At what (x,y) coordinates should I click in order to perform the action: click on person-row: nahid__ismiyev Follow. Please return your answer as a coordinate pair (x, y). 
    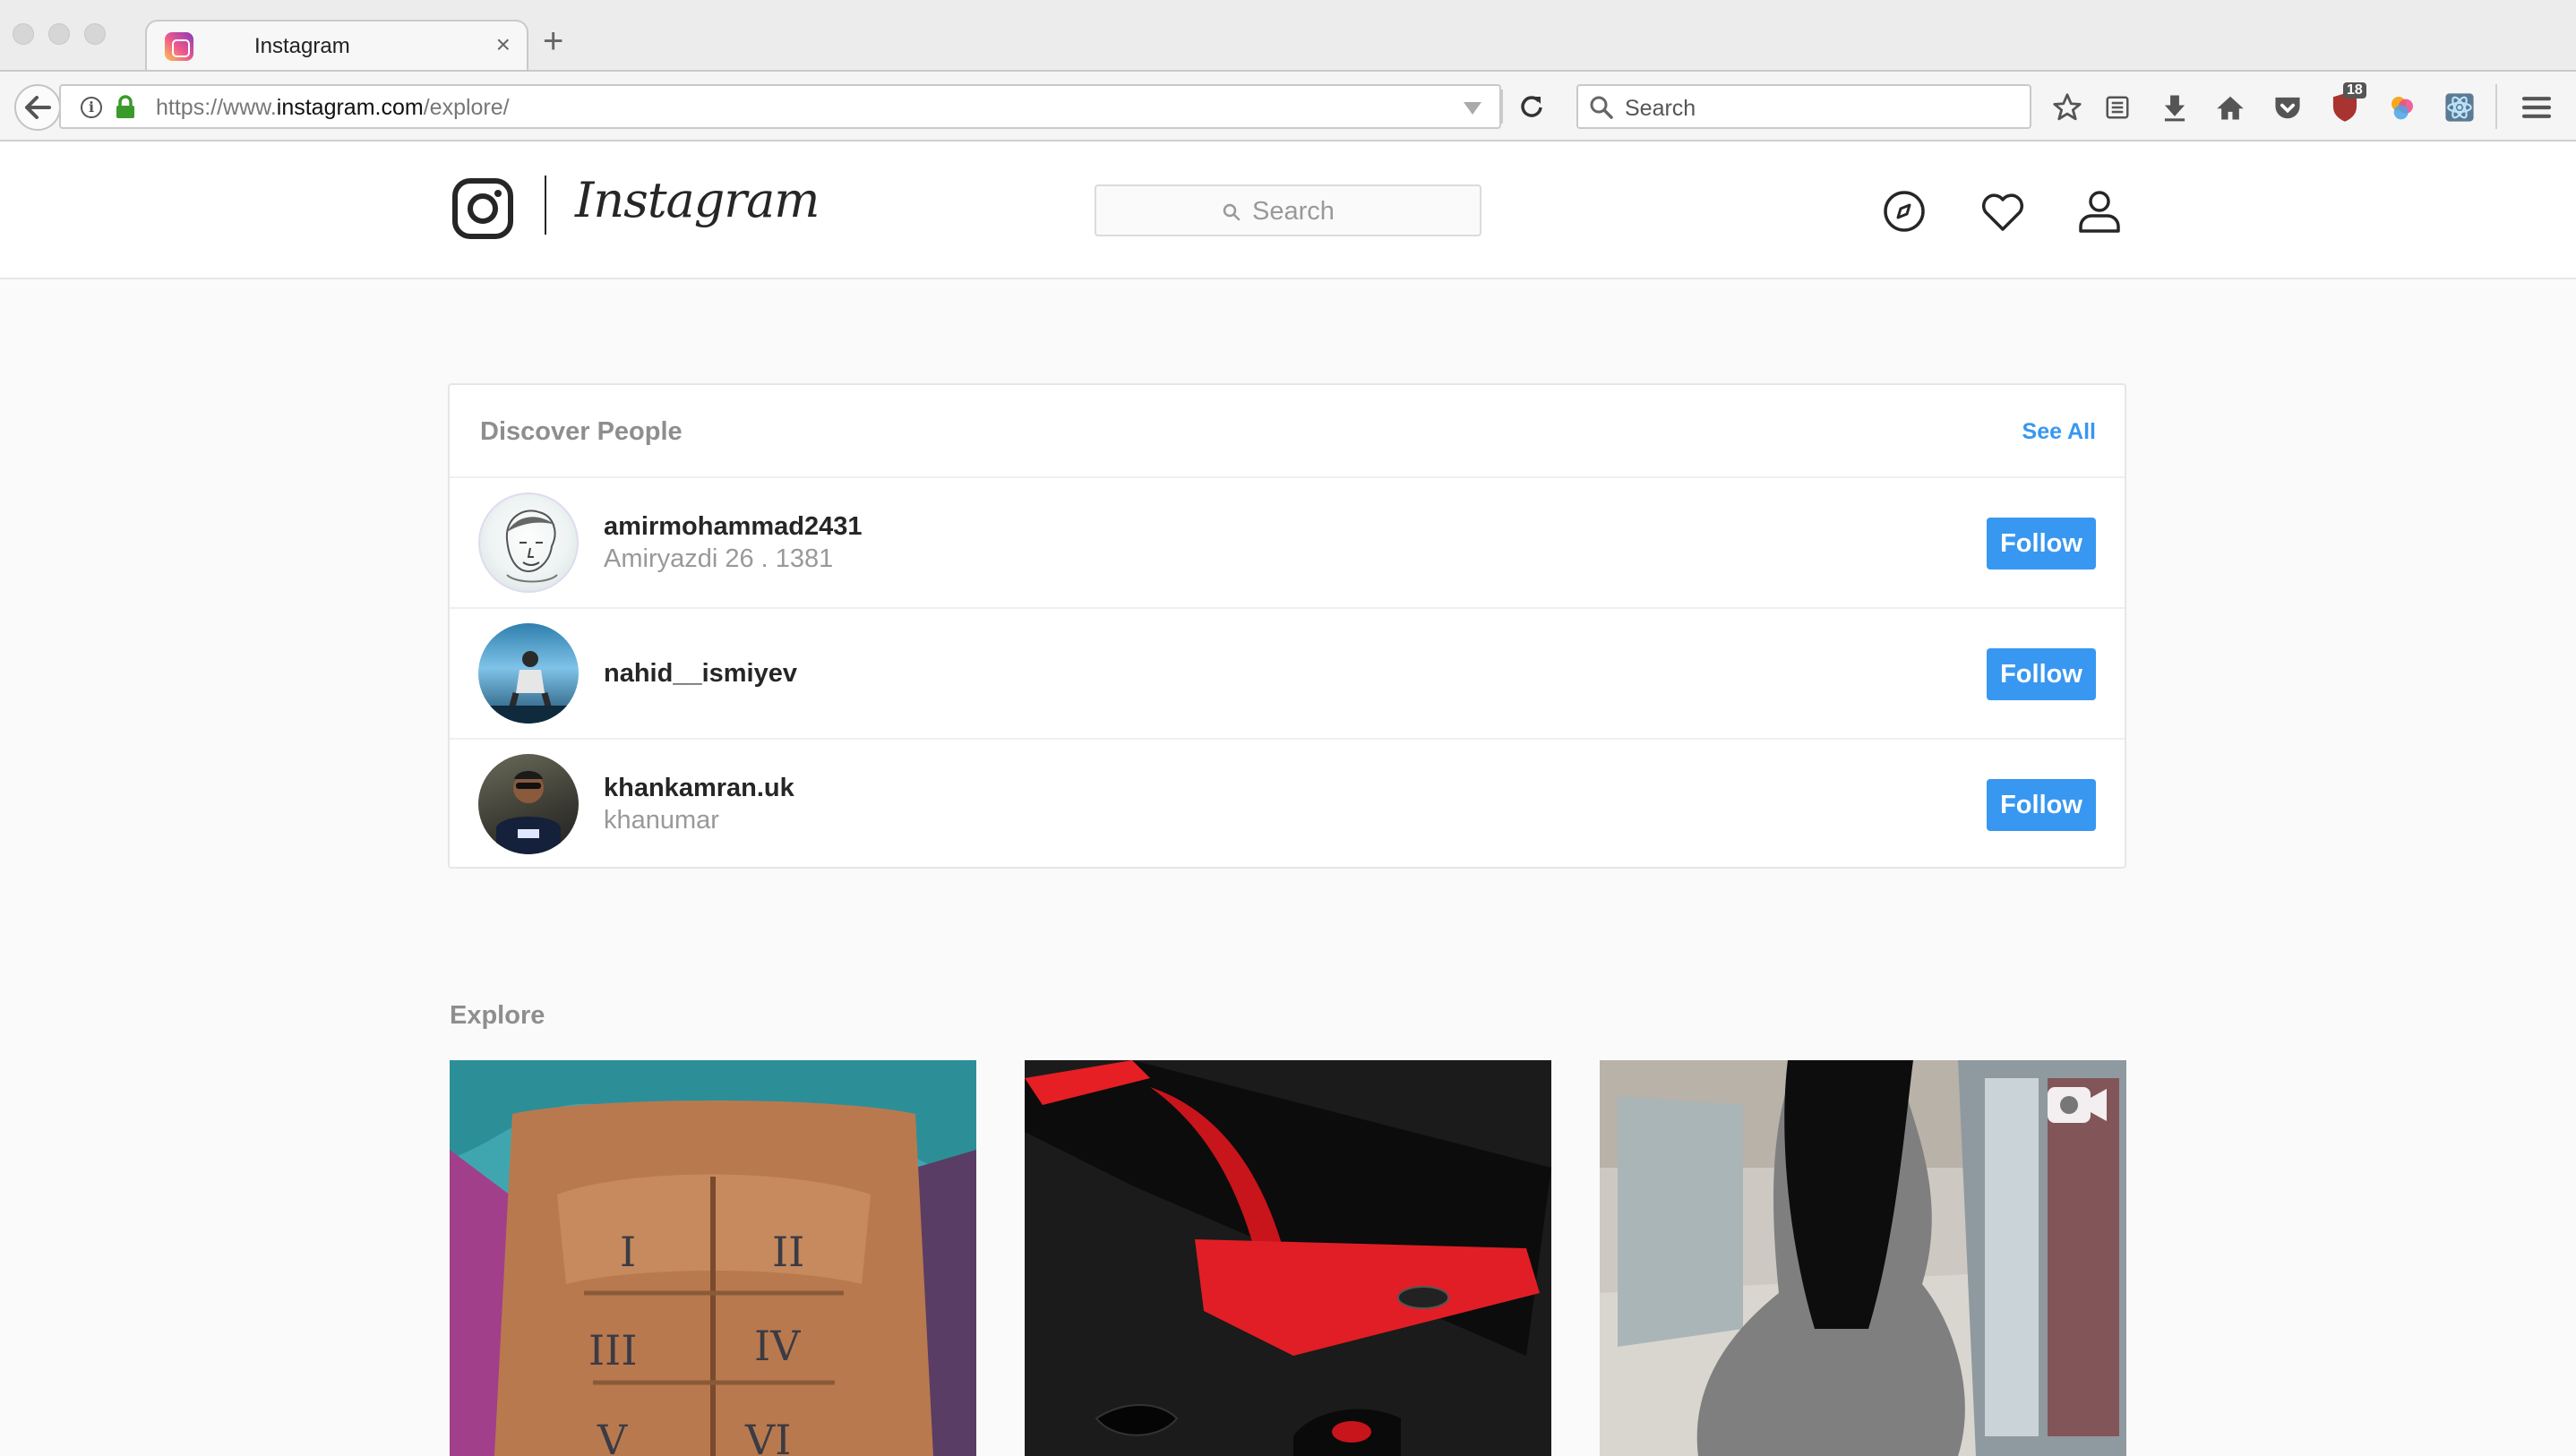
    Looking at the image, I should click on (1287, 674).